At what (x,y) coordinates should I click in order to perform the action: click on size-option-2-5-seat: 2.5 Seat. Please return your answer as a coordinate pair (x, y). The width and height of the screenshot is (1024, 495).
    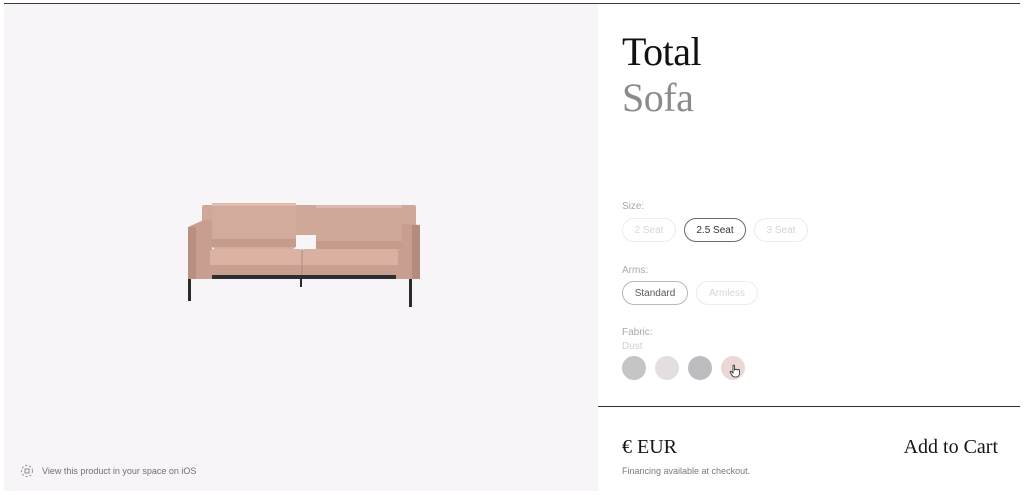
    Looking at the image, I should click on (715, 230).